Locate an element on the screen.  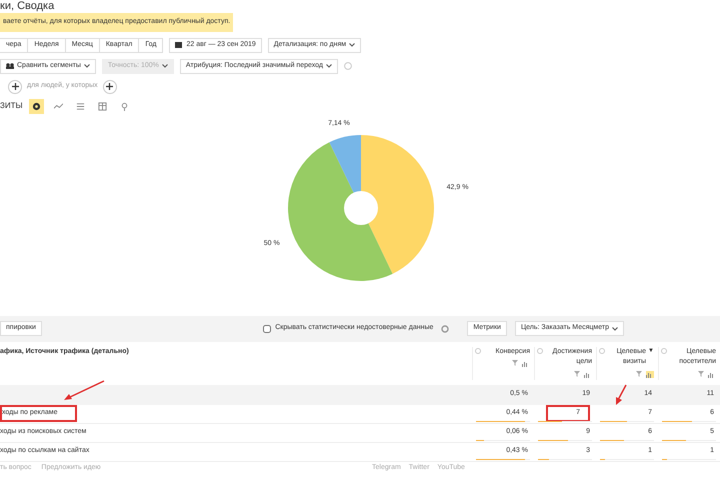
chart-type-button is located at coordinates (36, 106).